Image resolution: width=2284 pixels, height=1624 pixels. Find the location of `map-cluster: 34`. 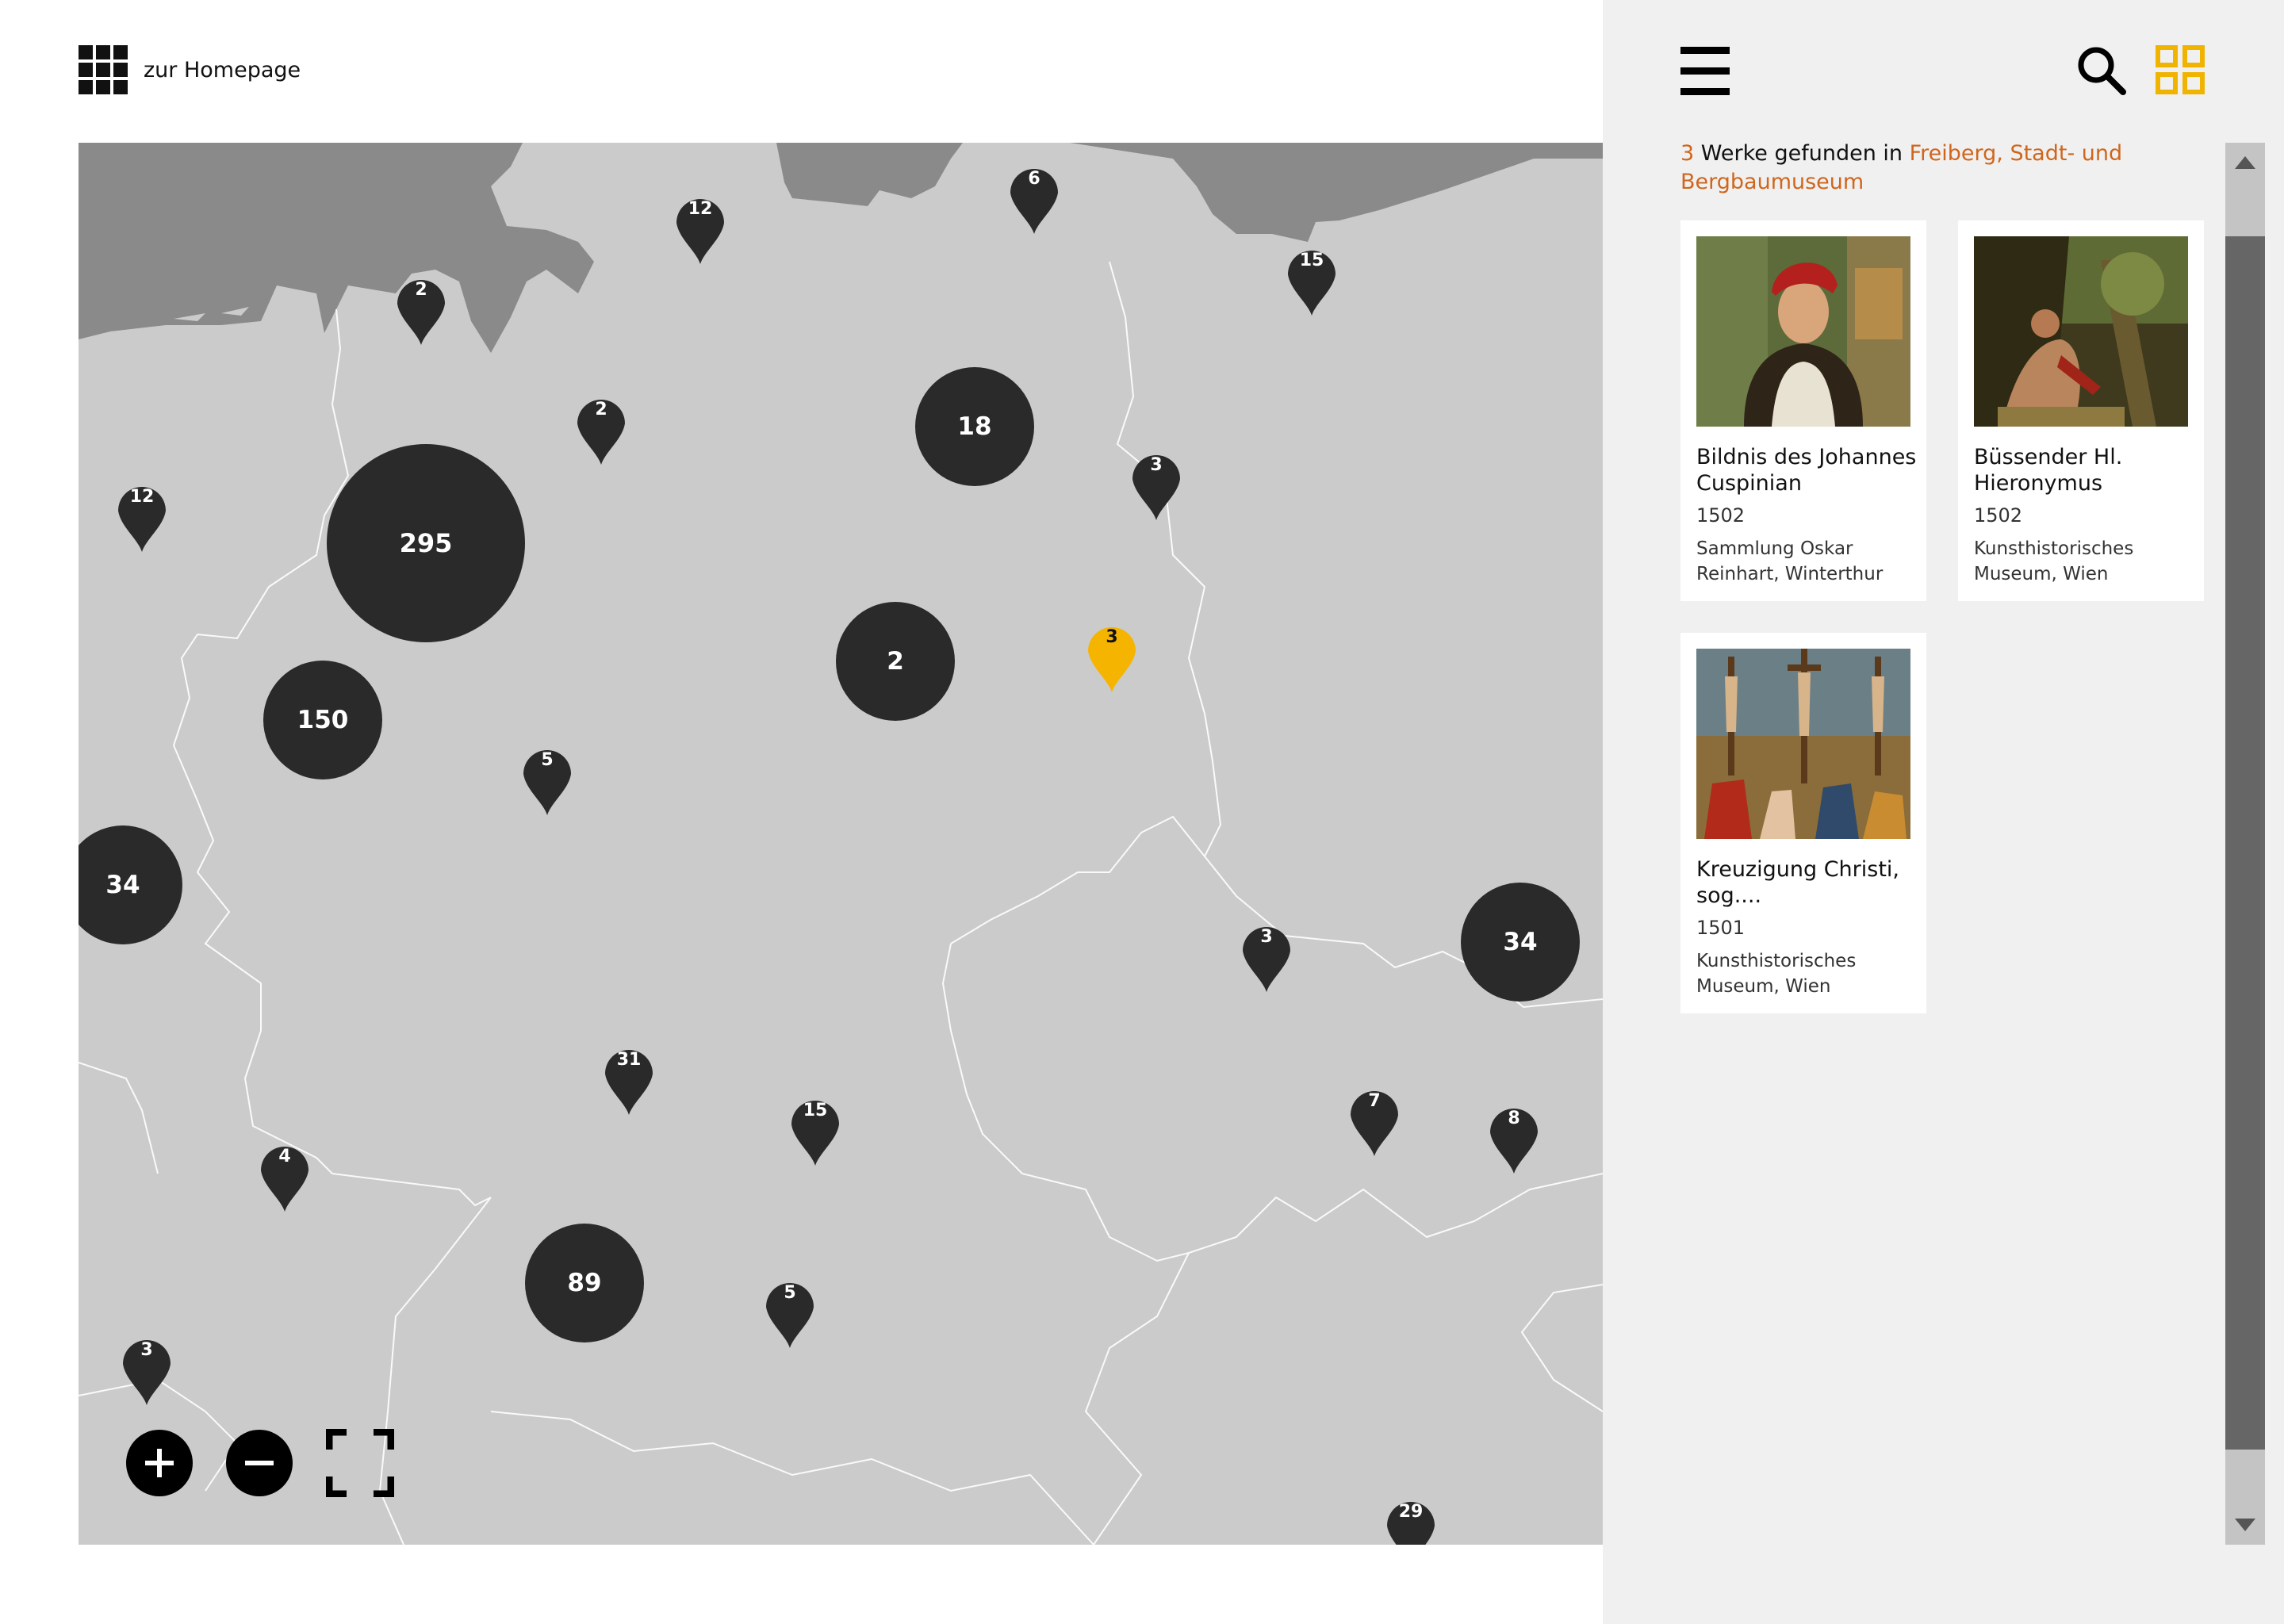

map-cluster: 34 is located at coordinates (1520, 943).